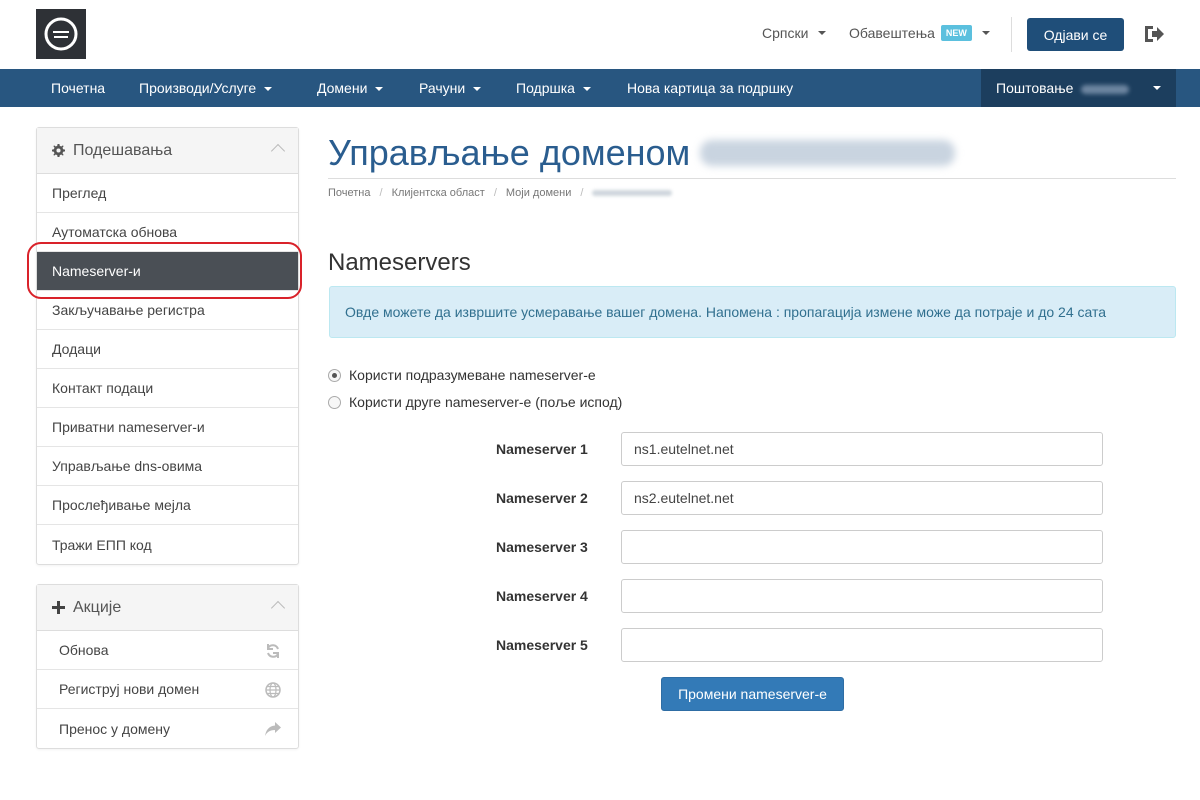  Describe the element at coordinates (97, 607) in the screenshot. I see `actions-panel-title: Акције` at that location.